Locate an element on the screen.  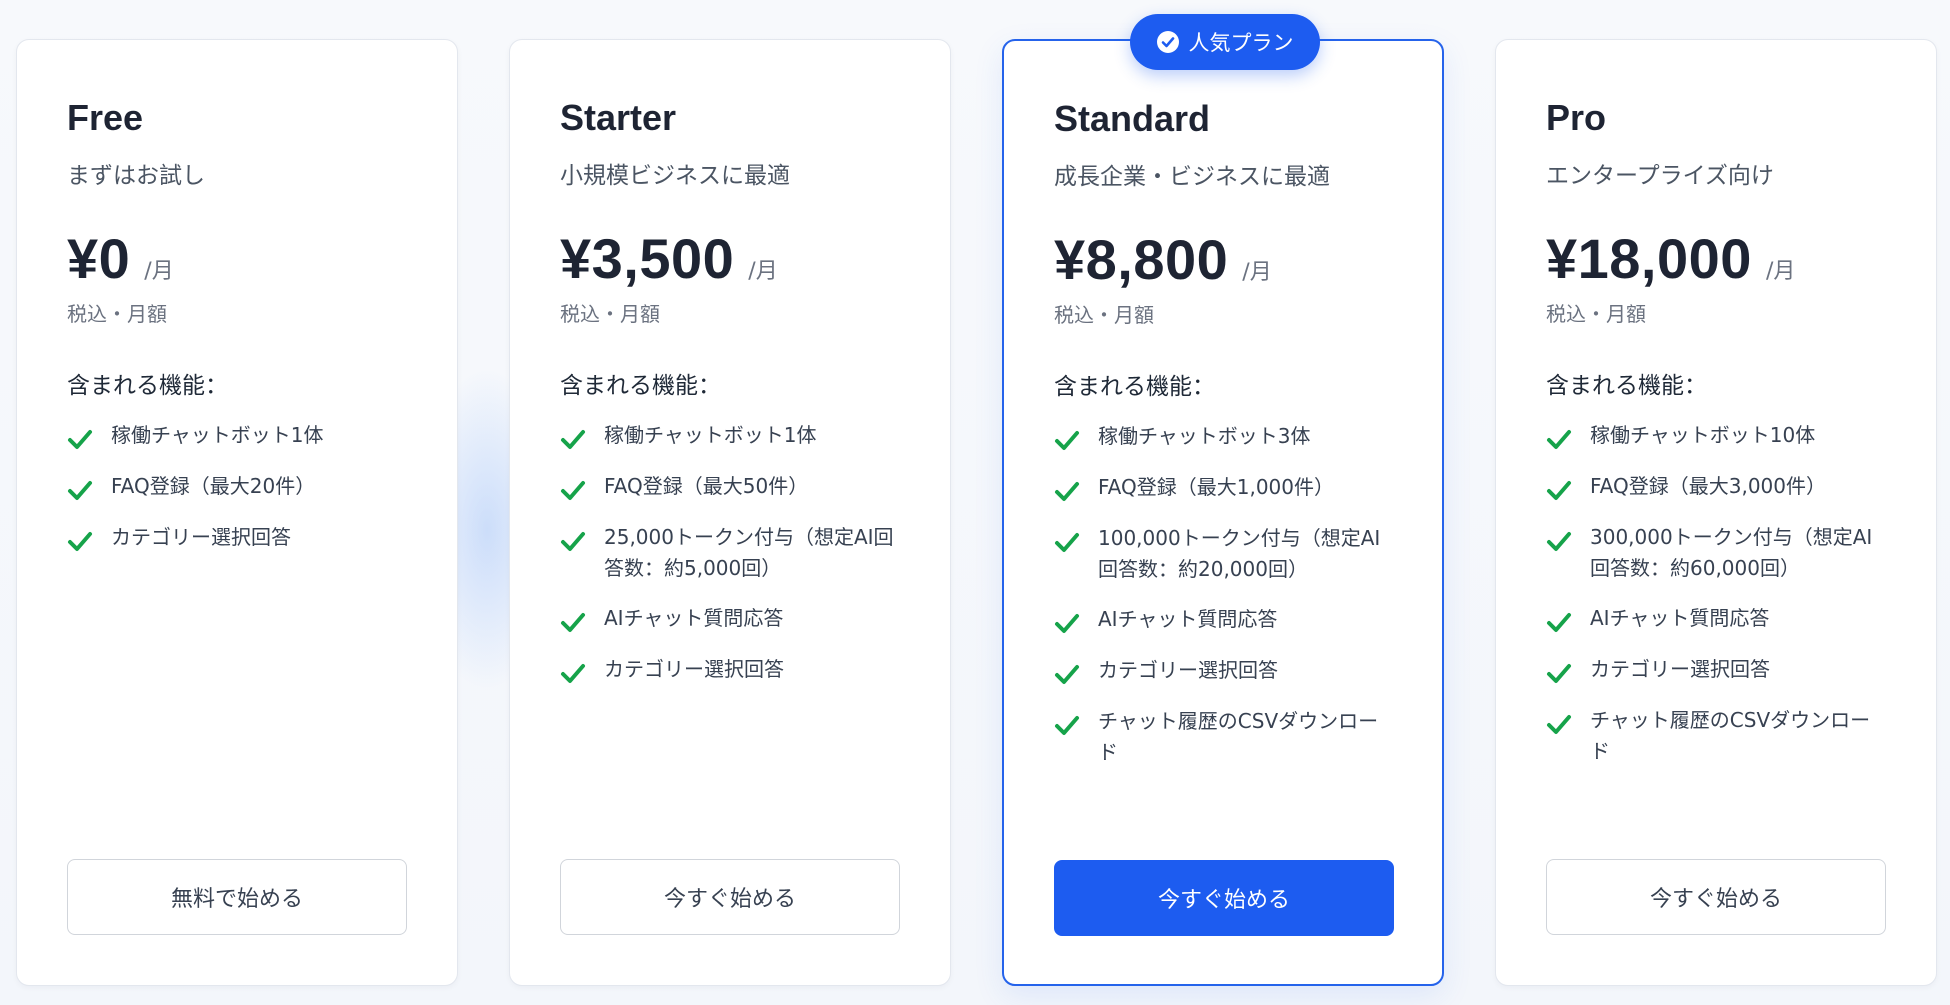
feature-item: 稼働チャットボット10体 is located at coordinates (1726, 436).